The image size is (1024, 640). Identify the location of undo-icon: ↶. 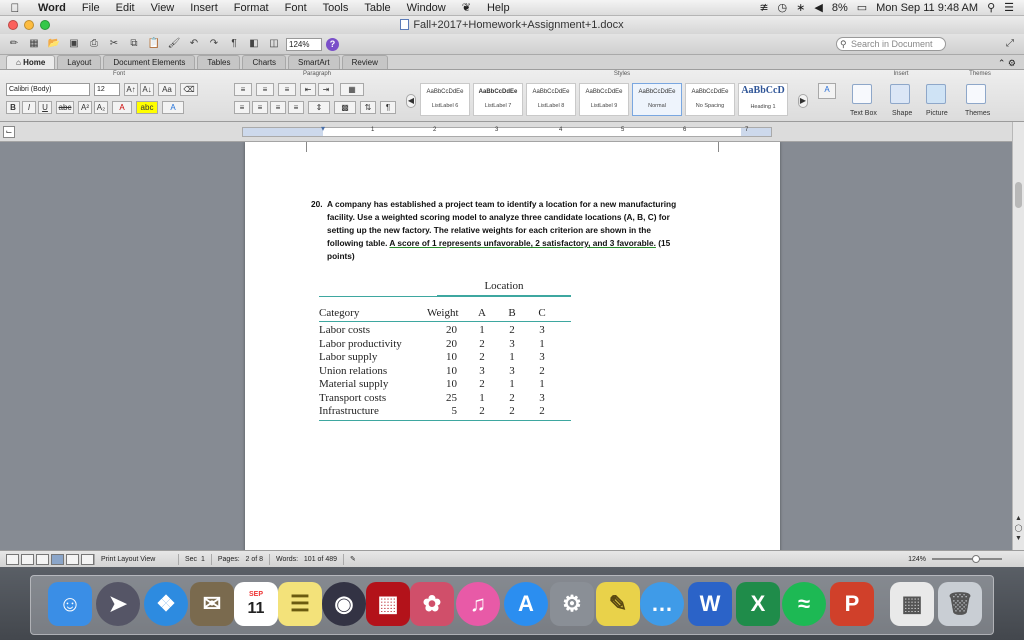
(194, 44).